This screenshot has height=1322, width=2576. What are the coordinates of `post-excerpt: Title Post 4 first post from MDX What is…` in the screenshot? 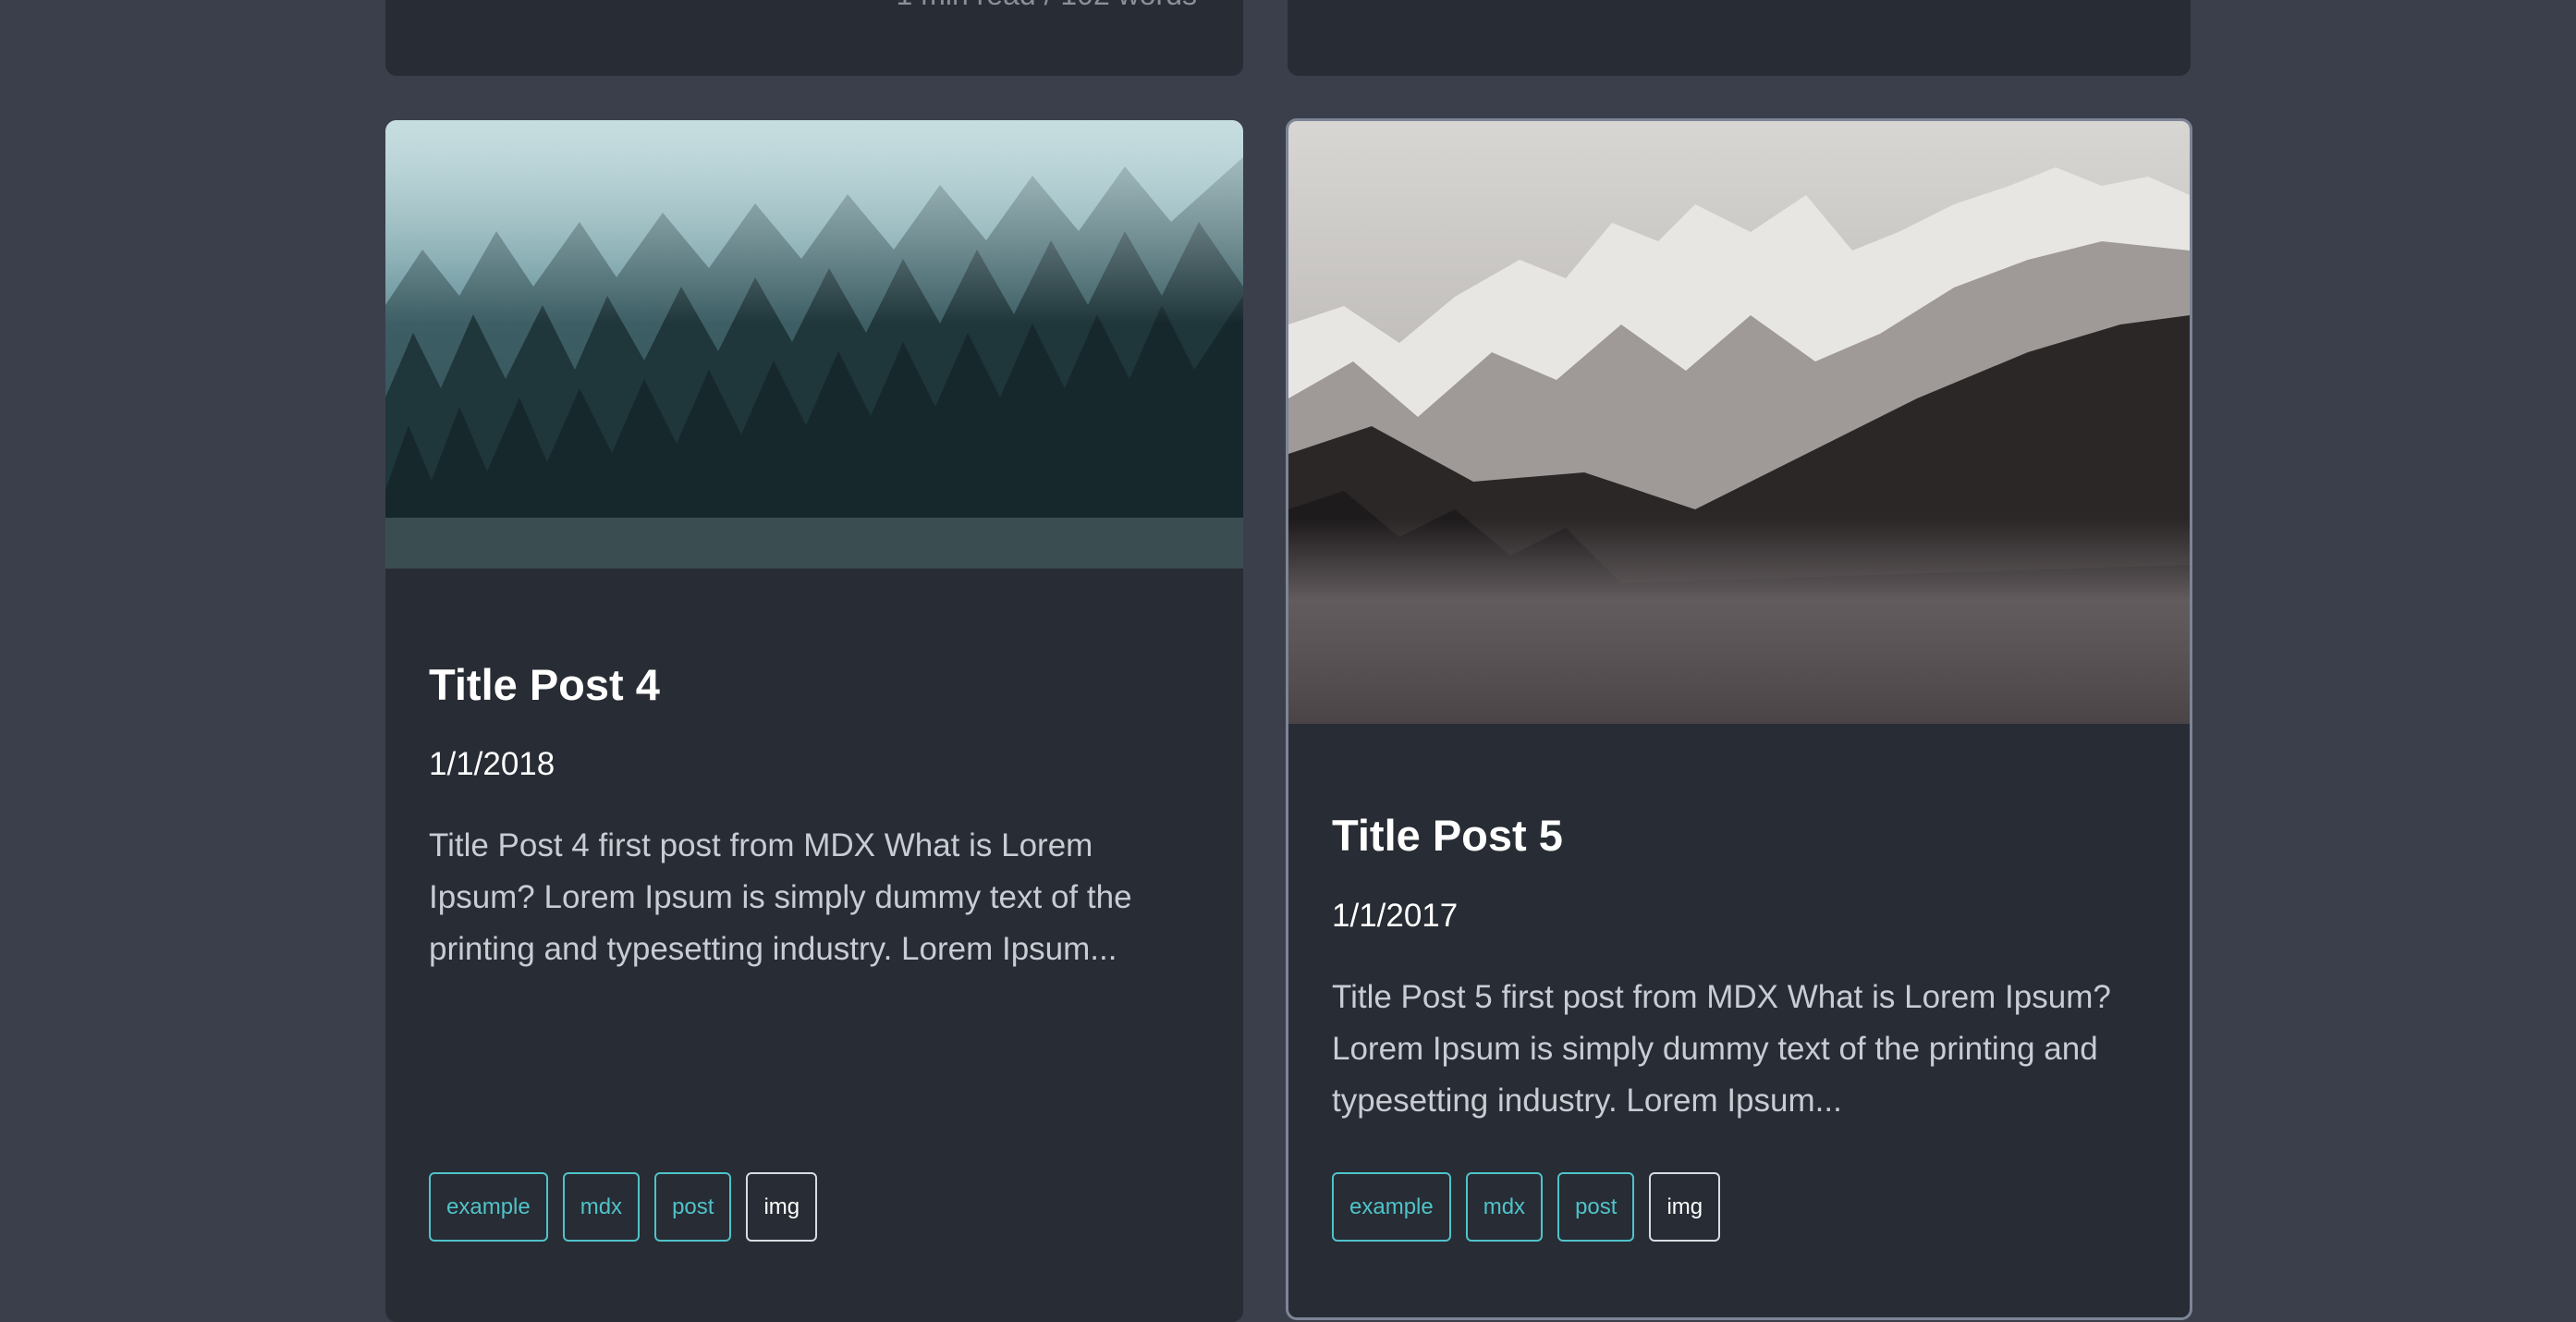 It's located at (780, 897).